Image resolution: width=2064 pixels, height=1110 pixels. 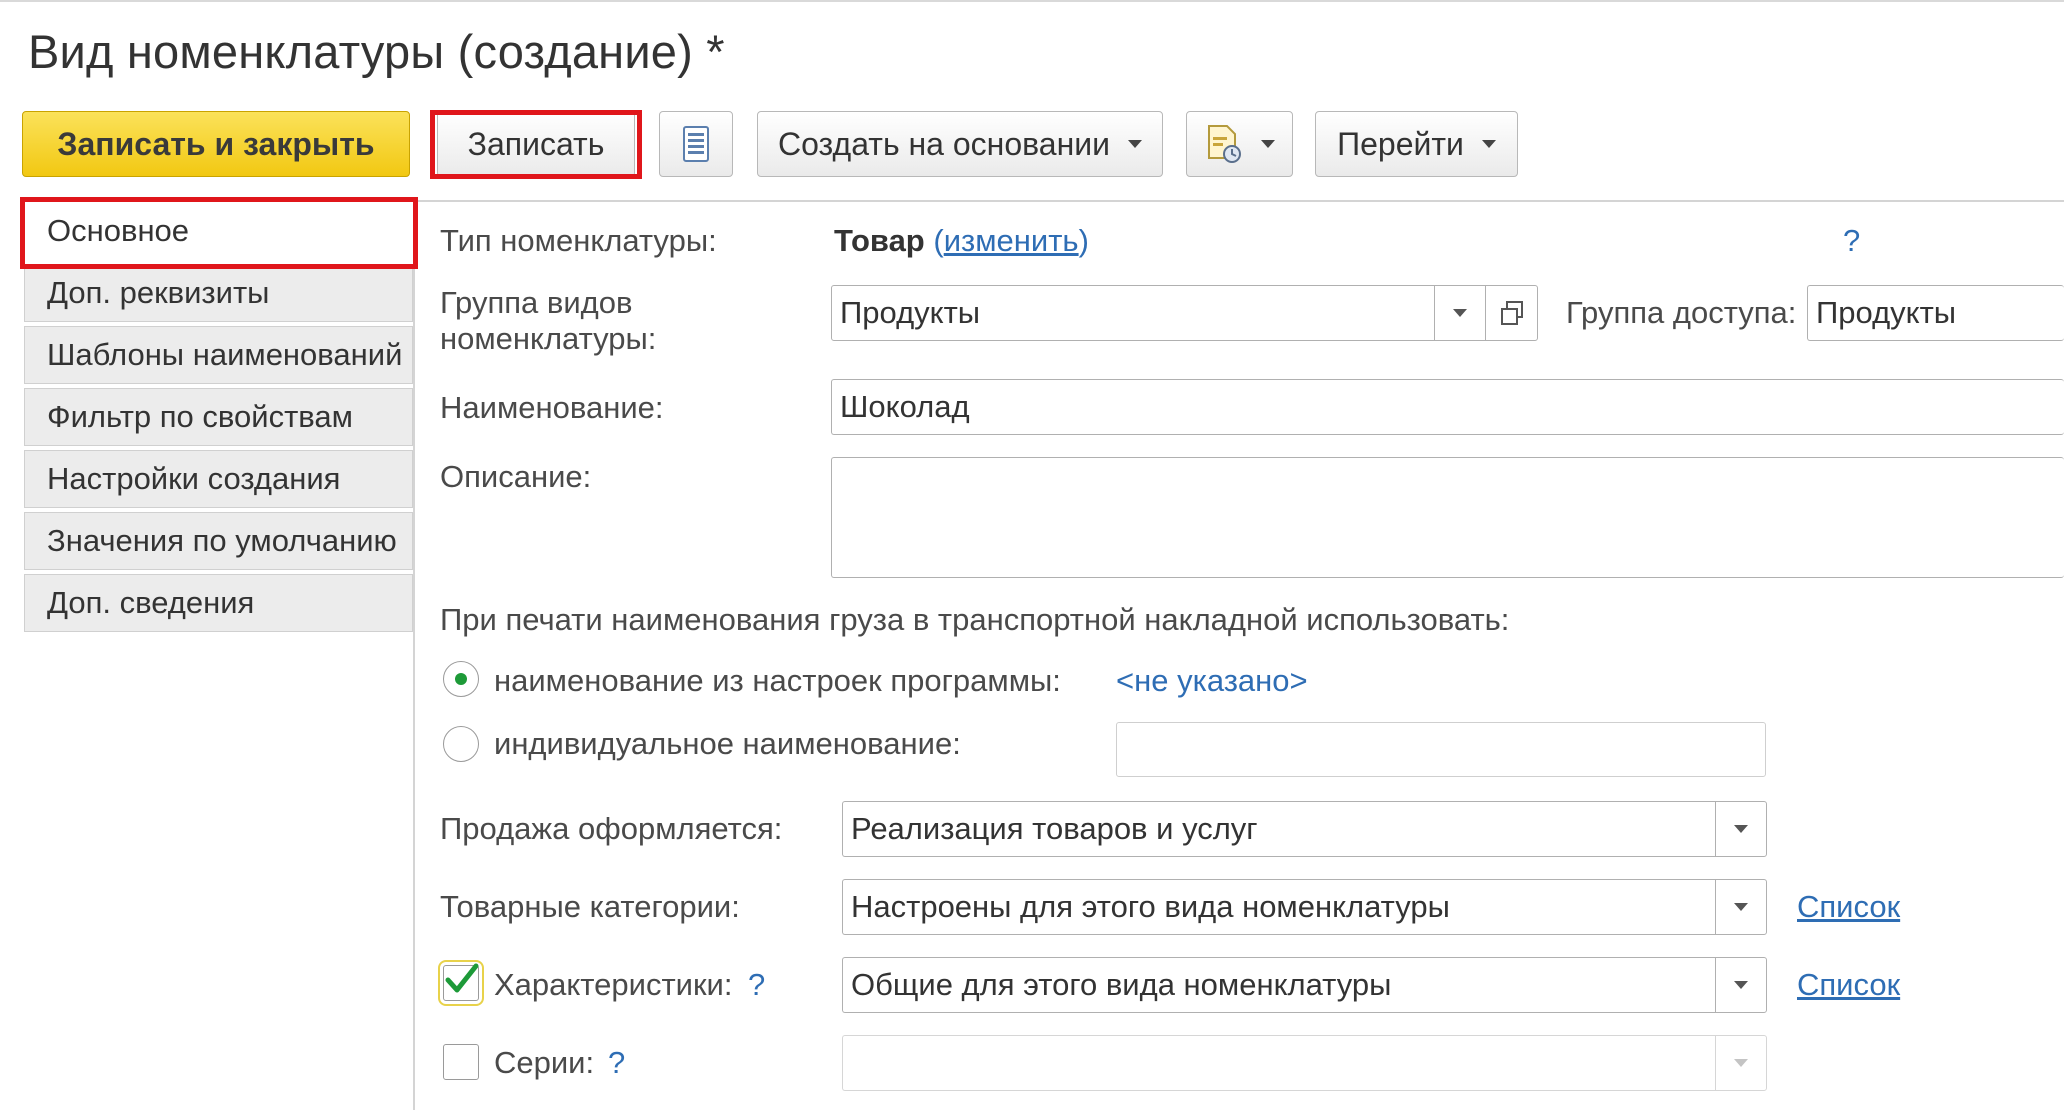 I want to click on type-value-row: Товар (изменить), so click(x=961, y=241).